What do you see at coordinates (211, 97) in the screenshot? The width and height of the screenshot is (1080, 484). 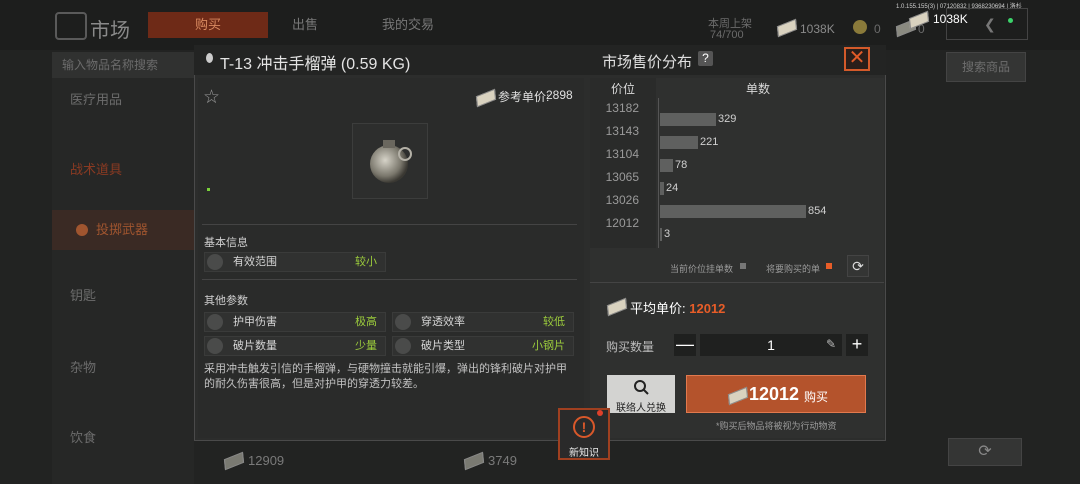 I see `favorite-star-icon: ☆` at bounding box center [211, 97].